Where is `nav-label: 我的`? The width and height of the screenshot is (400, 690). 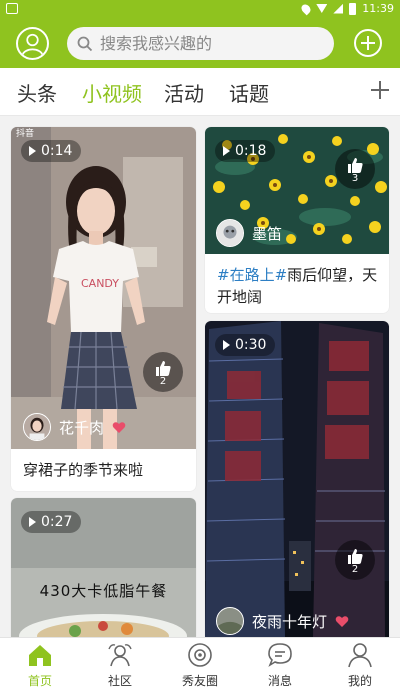 nav-label: 我的 is located at coordinates (359, 681).